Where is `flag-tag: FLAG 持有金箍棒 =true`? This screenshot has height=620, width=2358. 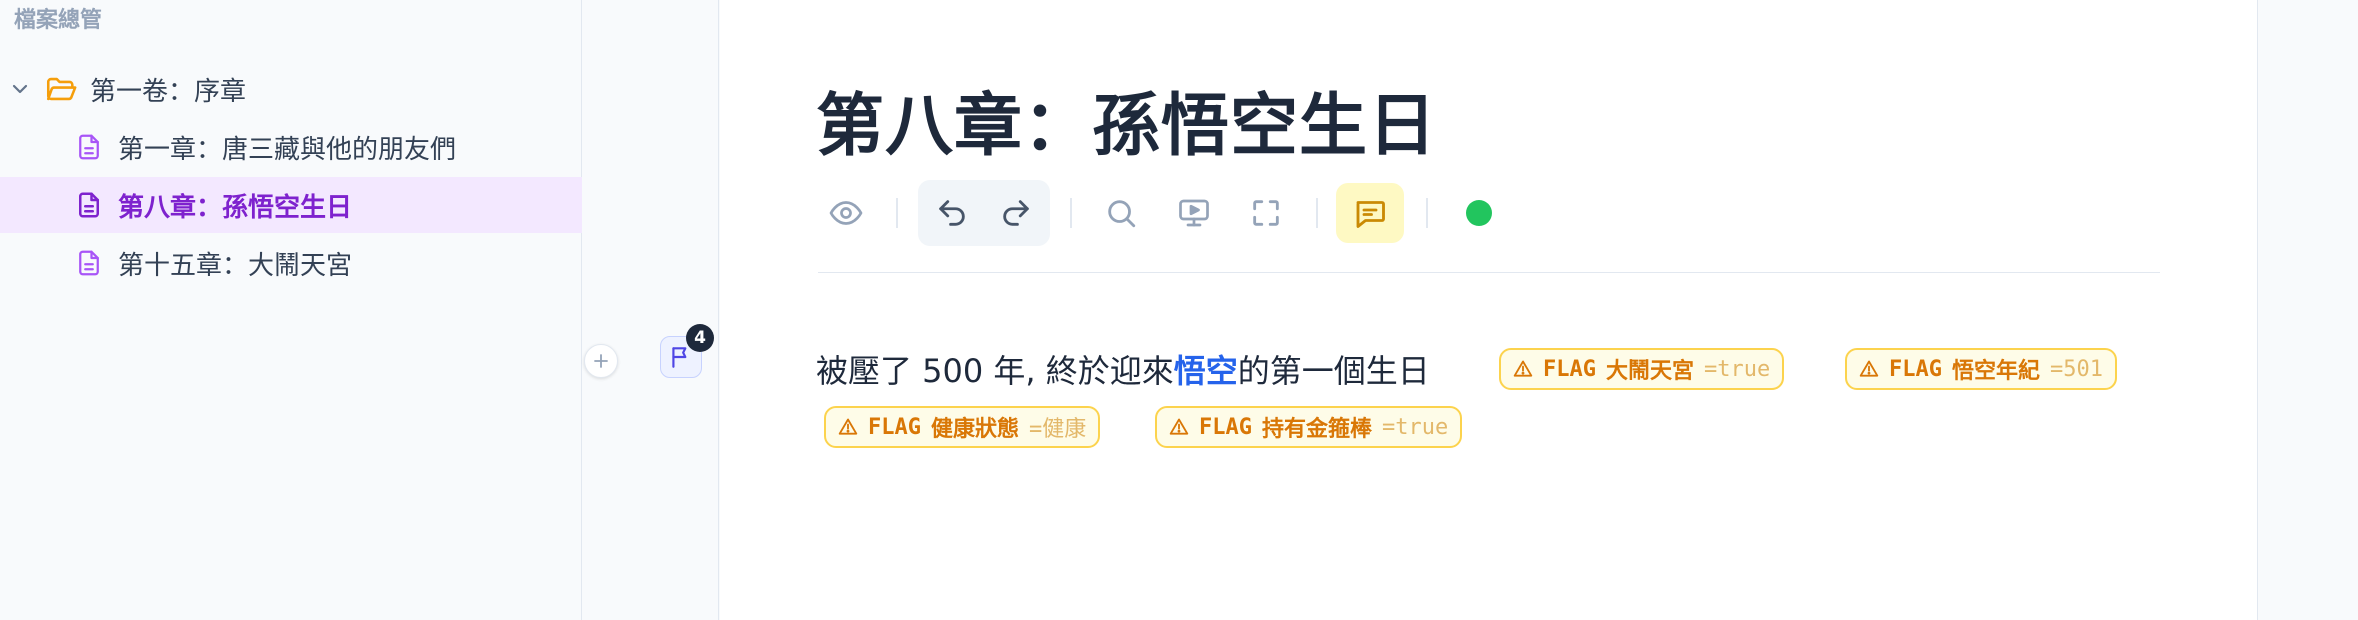 flag-tag: FLAG 持有金箍棒 =true is located at coordinates (1309, 427).